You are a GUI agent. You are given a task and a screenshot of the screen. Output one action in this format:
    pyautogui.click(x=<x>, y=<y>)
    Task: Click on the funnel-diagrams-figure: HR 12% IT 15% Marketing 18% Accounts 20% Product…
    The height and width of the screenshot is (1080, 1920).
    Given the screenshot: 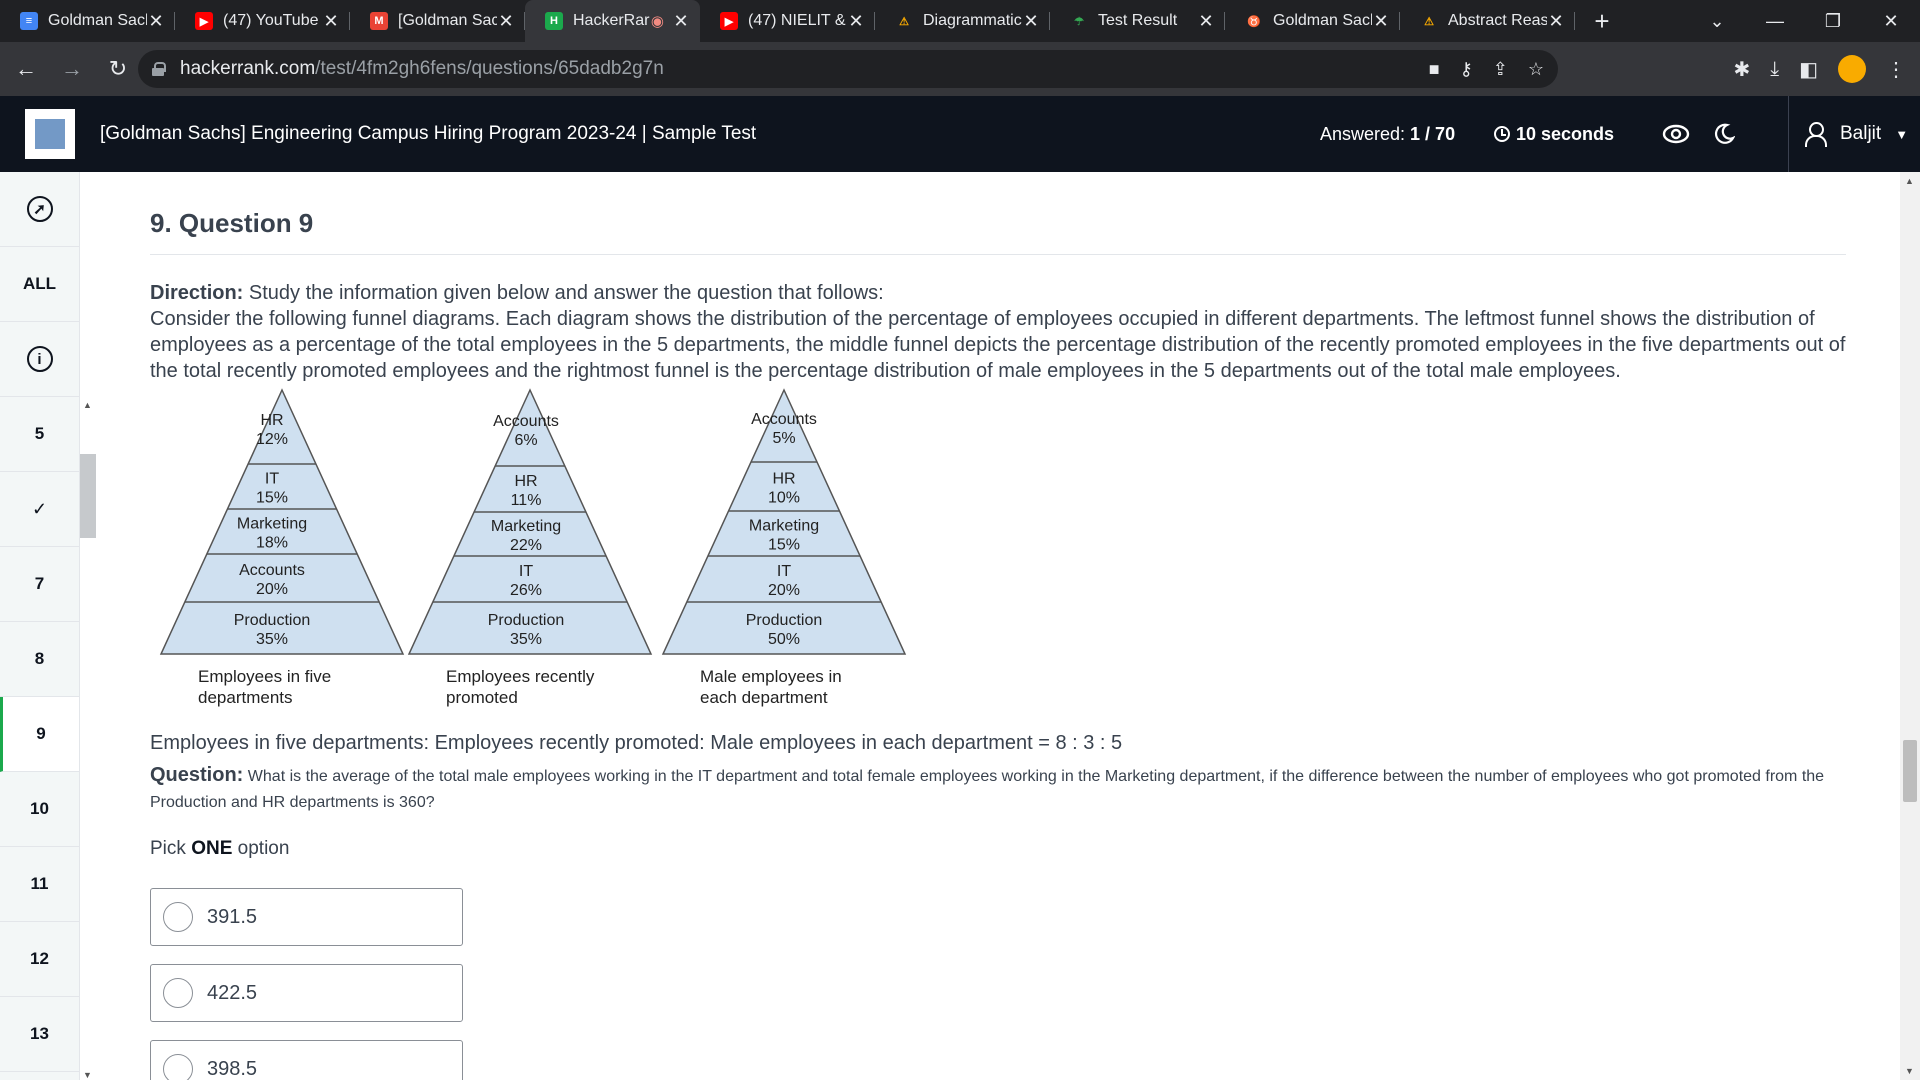 What is the action you would take?
    pyautogui.click(x=542, y=555)
    